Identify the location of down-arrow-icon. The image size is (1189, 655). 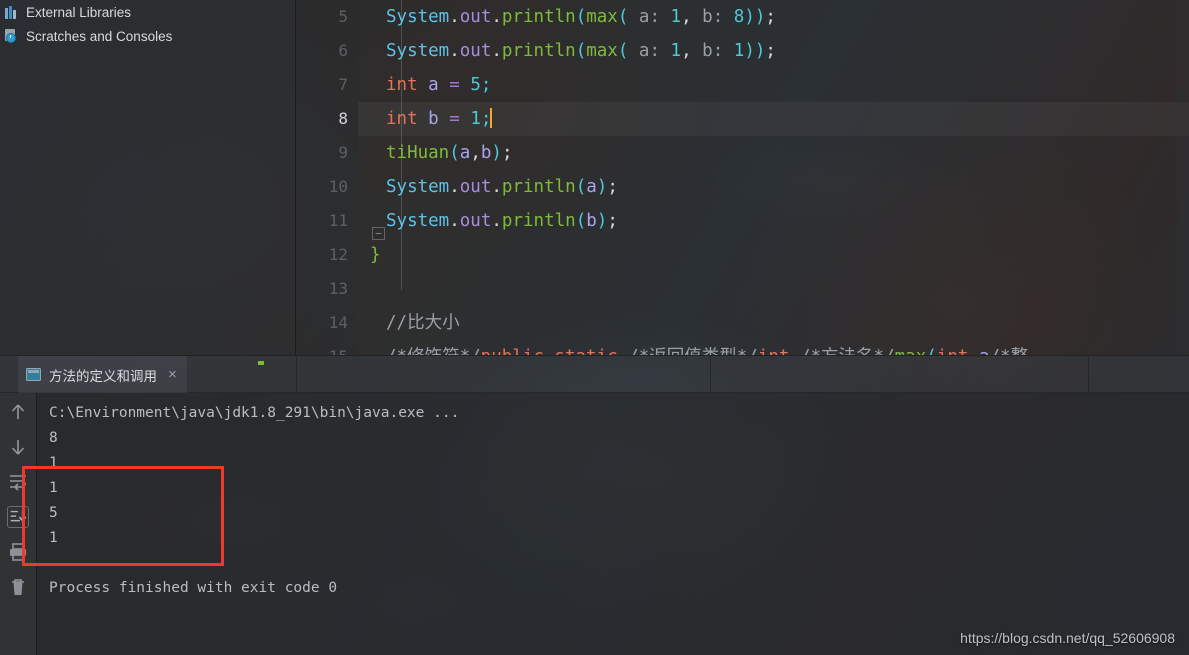
(18, 447).